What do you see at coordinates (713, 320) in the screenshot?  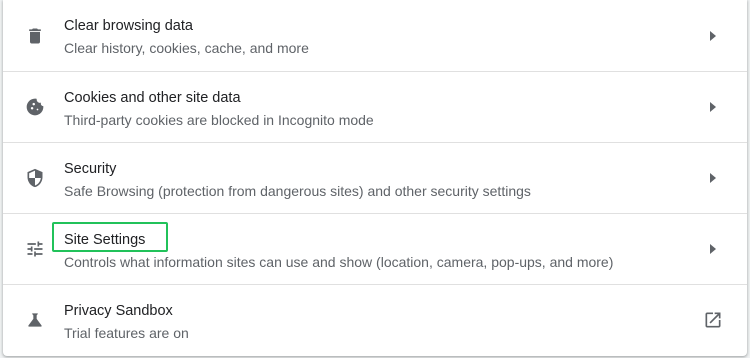 I see `open-in-new-icon` at bounding box center [713, 320].